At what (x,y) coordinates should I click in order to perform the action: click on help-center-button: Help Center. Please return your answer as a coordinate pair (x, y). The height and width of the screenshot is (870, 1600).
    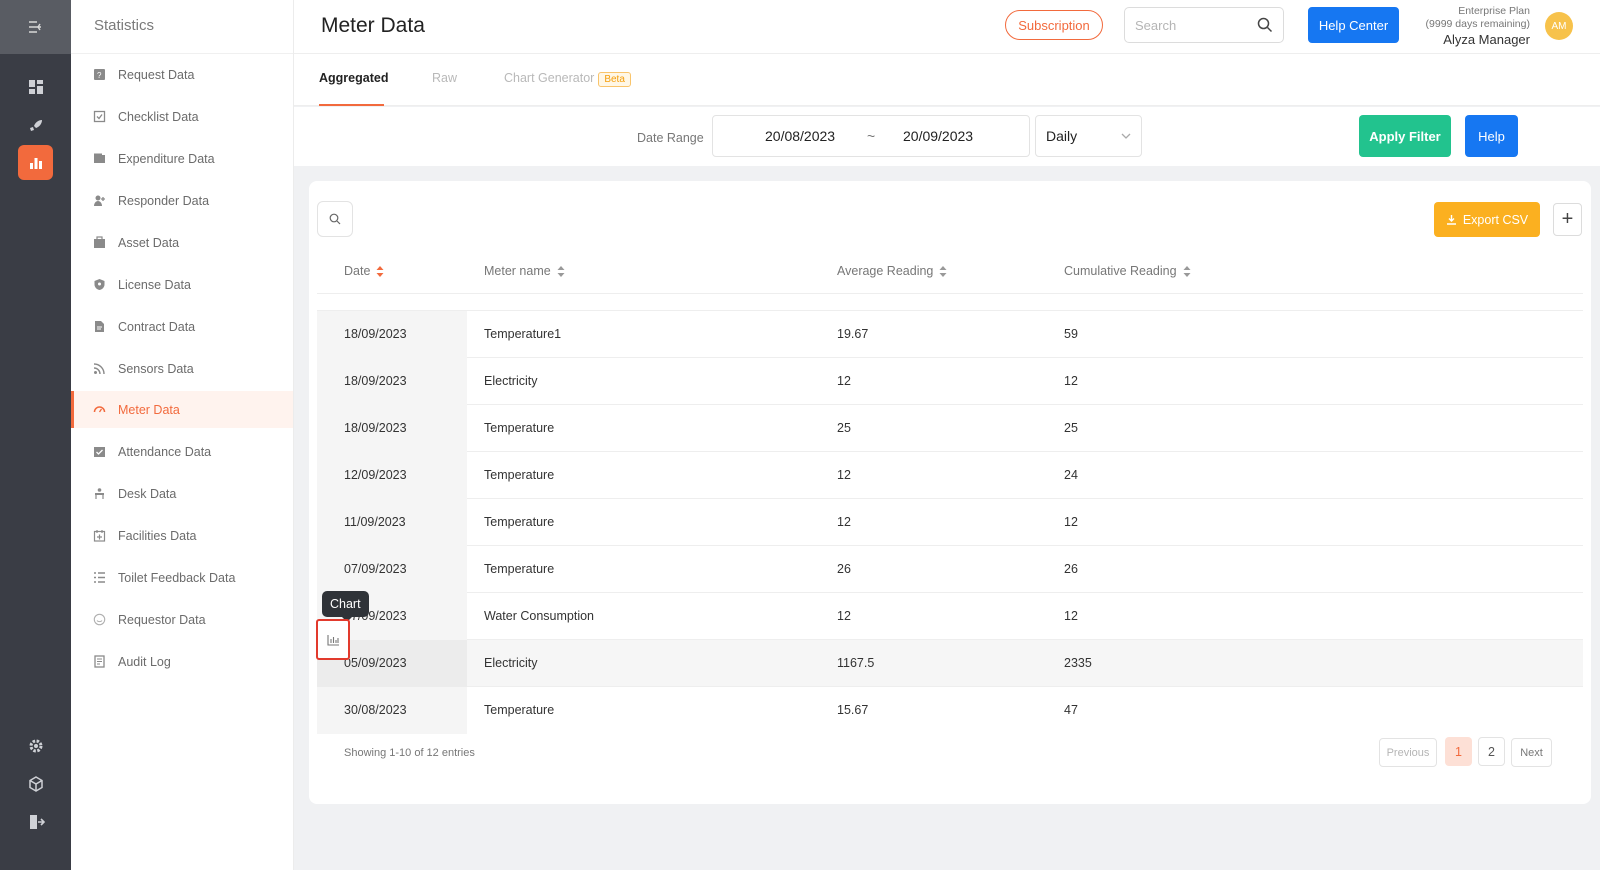
    Looking at the image, I should click on (1353, 25).